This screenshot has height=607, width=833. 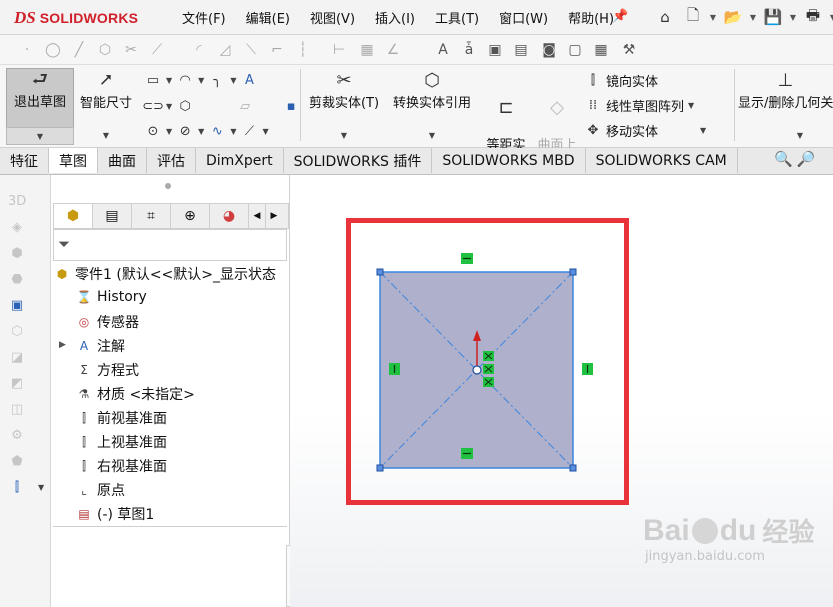 What do you see at coordinates (64, 244) in the screenshot?
I see `filter-icon: ⏷` at bounding box center [64, 244].